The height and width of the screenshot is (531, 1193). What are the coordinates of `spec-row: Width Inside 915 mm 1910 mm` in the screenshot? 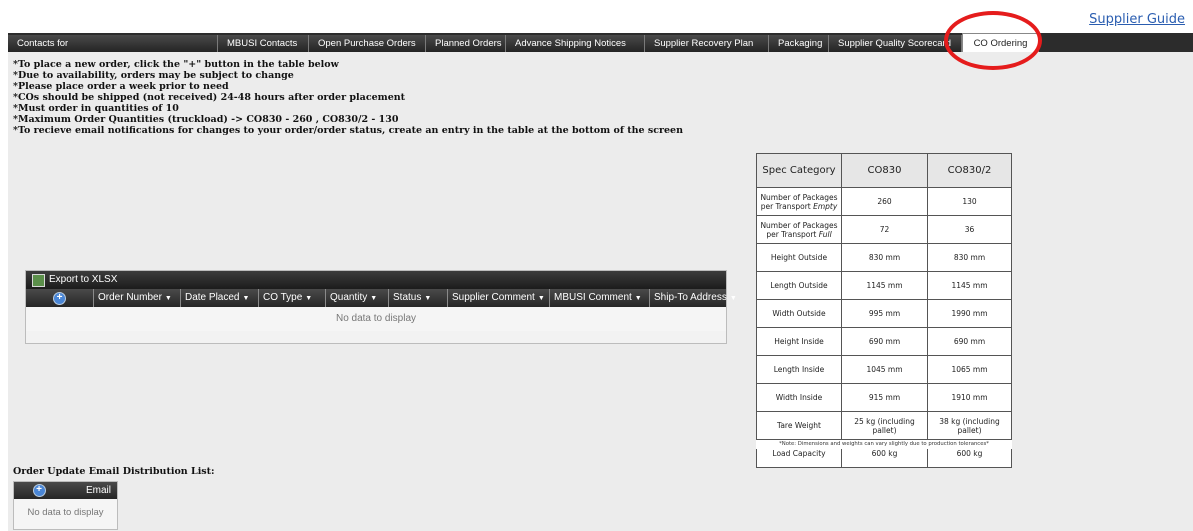 It's located at (884, 397).